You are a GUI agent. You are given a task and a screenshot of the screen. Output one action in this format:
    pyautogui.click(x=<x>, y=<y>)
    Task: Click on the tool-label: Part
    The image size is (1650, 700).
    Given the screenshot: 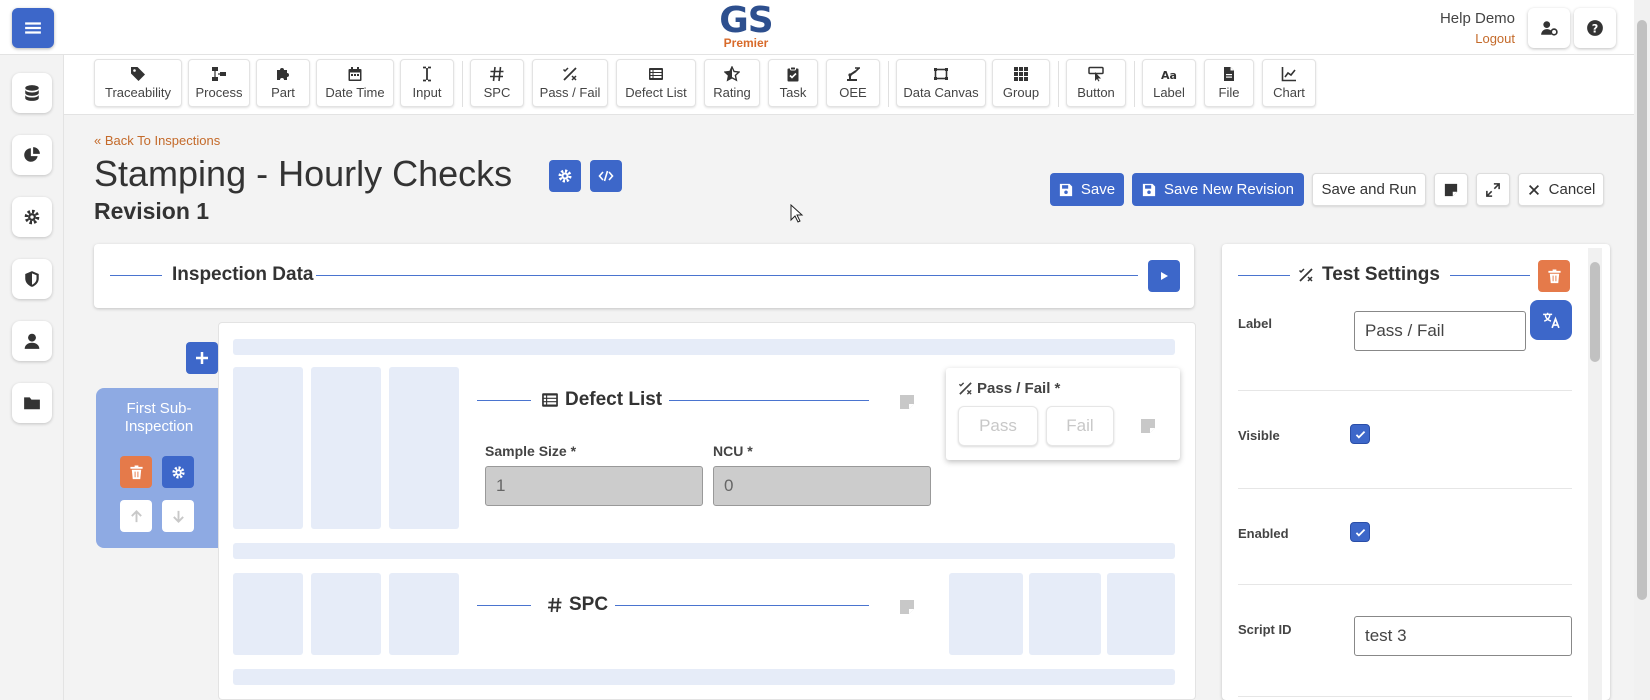 What is the action you would take?
    pyautogui.click(x=283, y=92)
    